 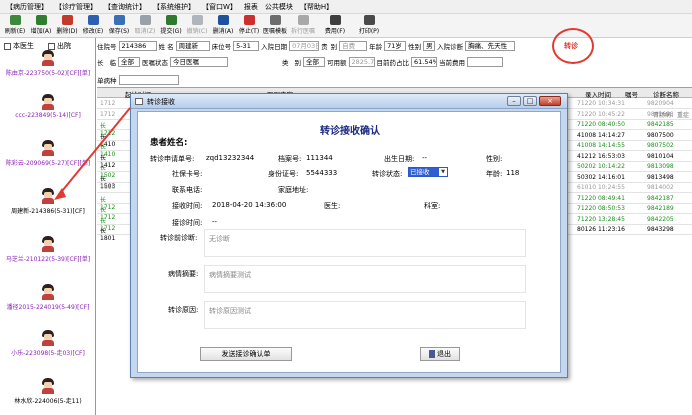 What do you see at coordinates (598, 94) in the screenshot?
I see `col-entry-time: 录入时间` at bounding box center [598, 94].